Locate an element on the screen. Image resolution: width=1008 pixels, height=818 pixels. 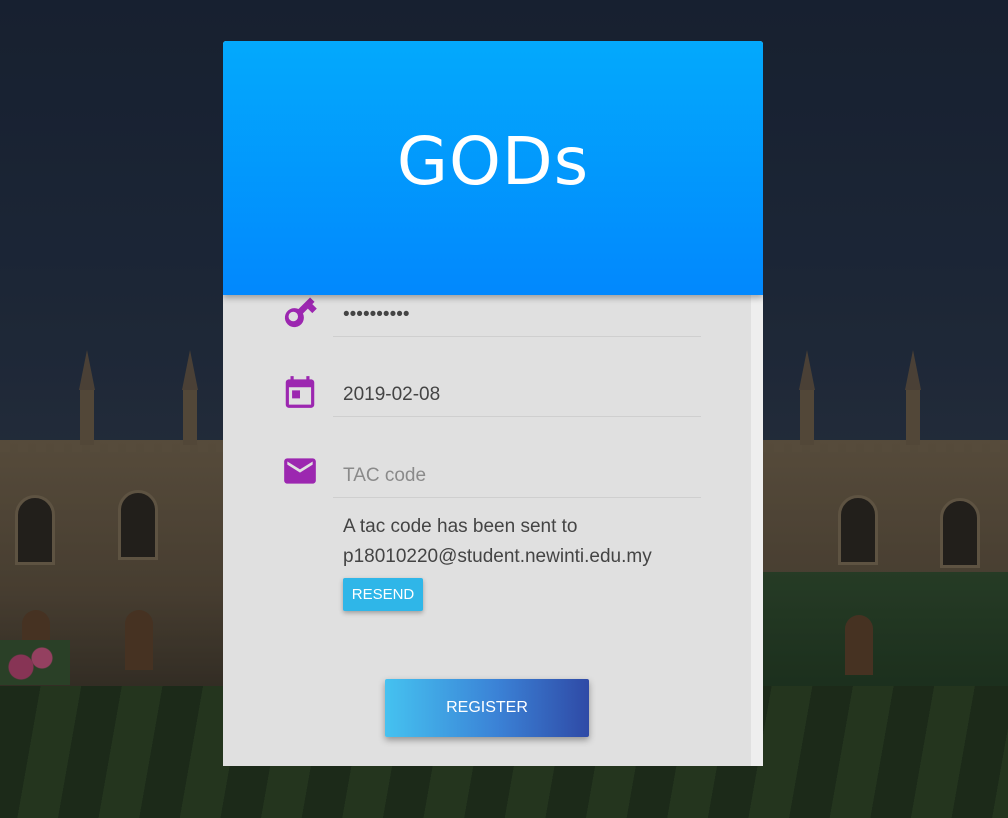
register-button: REGISTER is located at coordinates (487, 708).